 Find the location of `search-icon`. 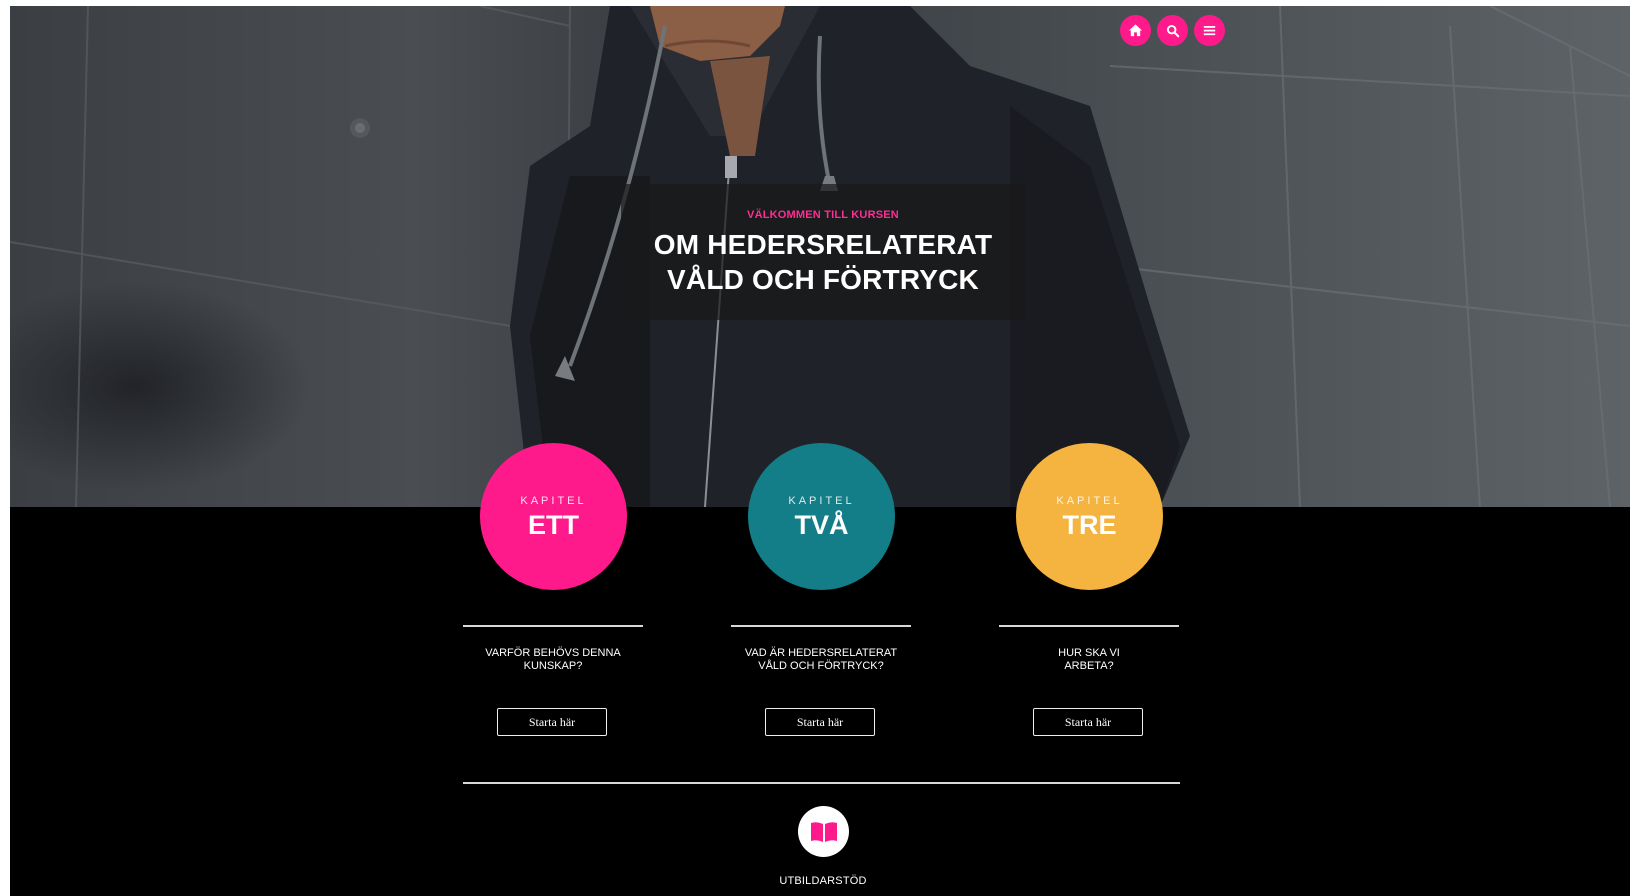

search-icon is located at coordinates (1172, 30).